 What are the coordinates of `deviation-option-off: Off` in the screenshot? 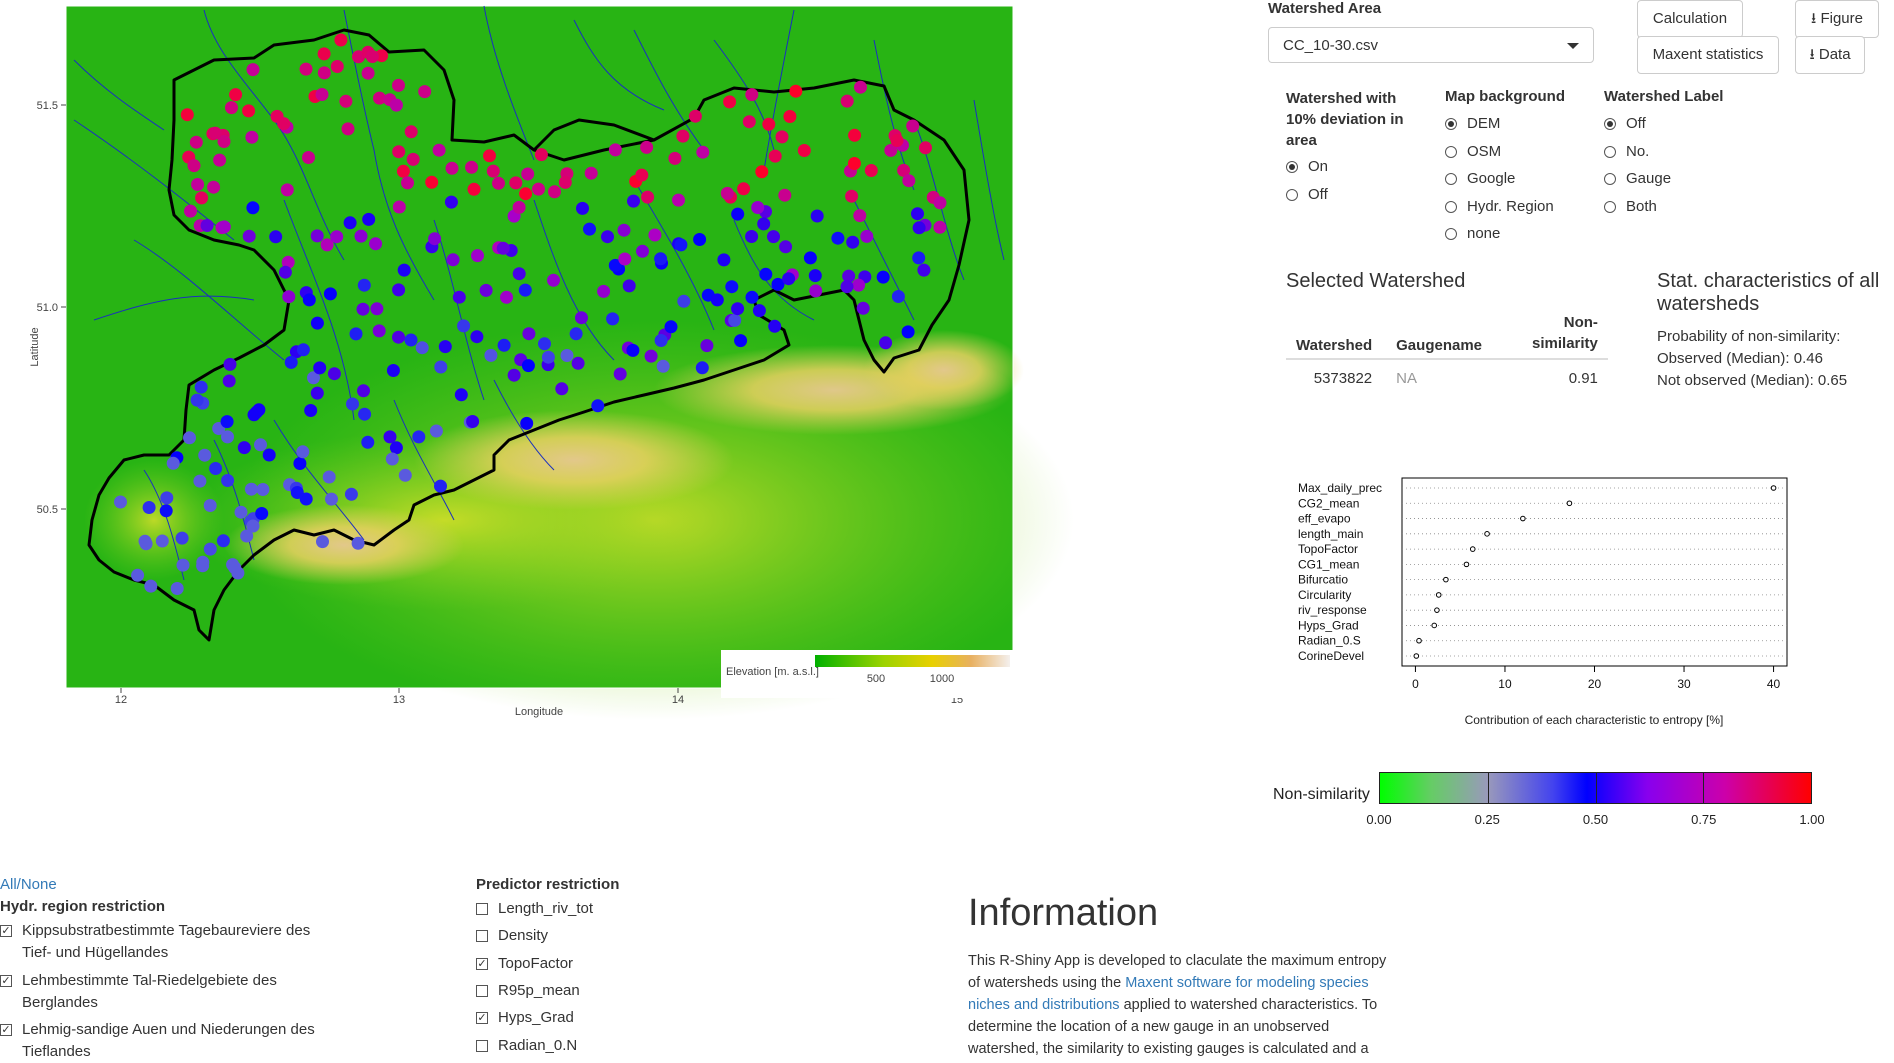 It's located at (1307, 194).